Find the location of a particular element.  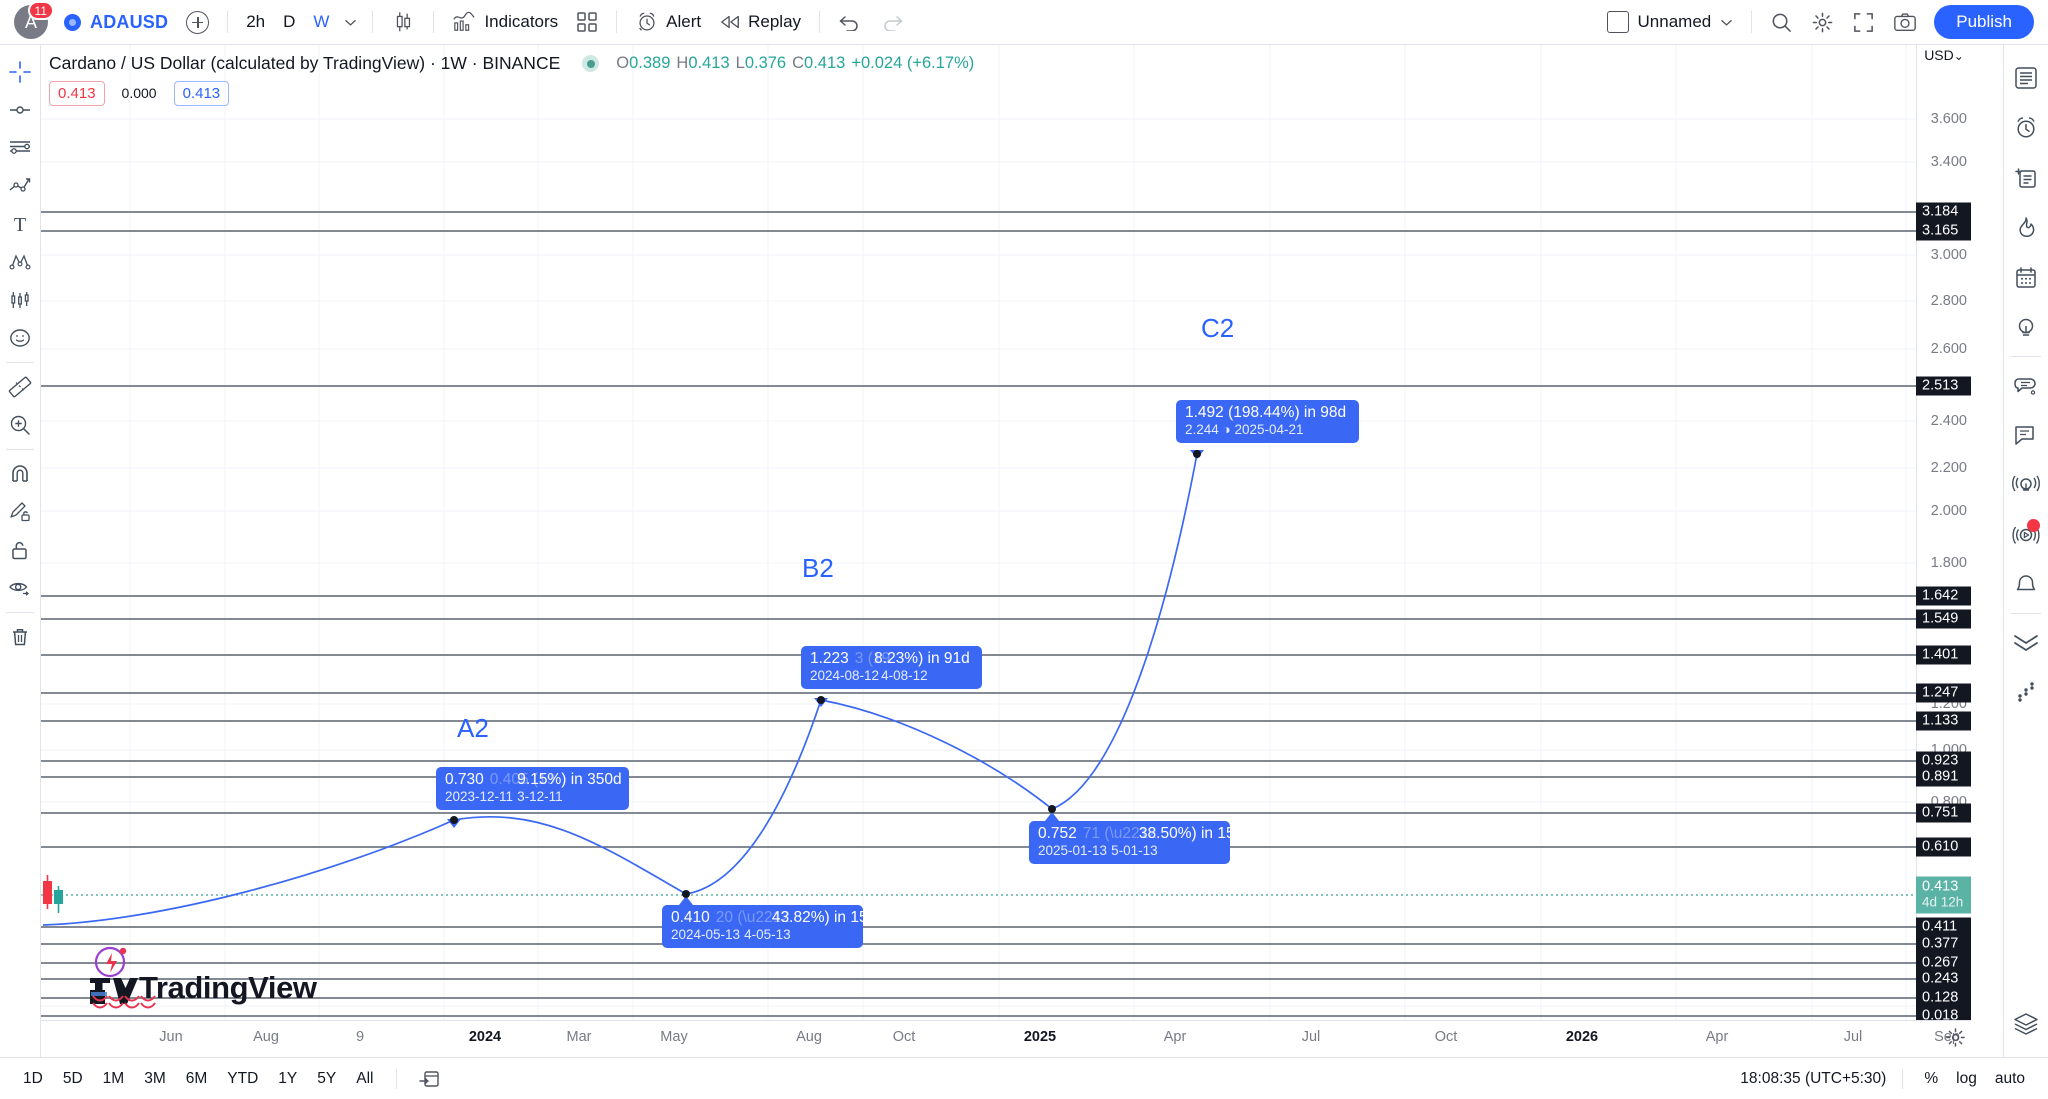

snapshot-button is located at coordinates (1905, 22).